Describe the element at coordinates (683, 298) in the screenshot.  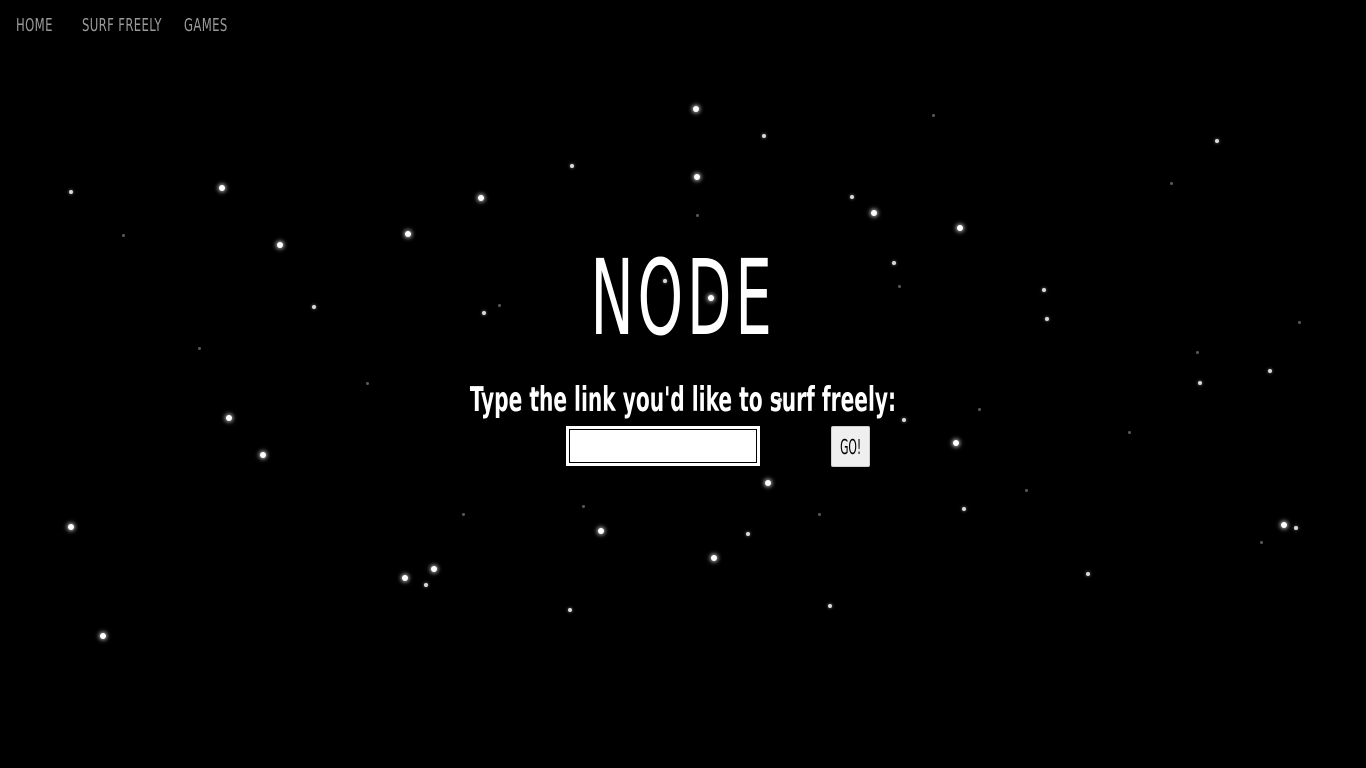
I see `page-title: NODE` at that location.